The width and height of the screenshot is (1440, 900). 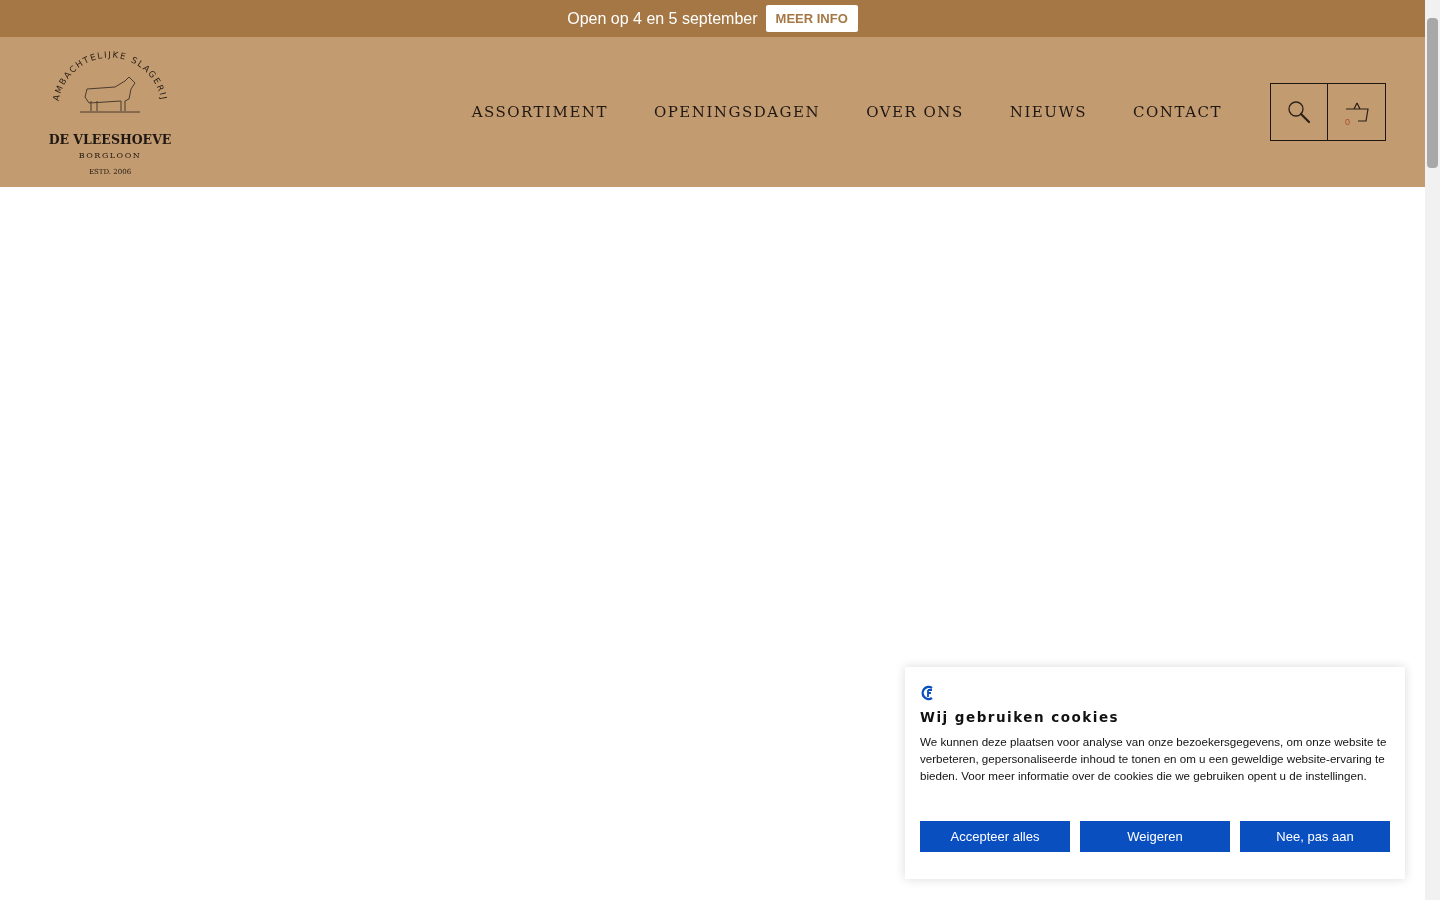 I want to click on basket-icon, so click(x=1356, y=112).